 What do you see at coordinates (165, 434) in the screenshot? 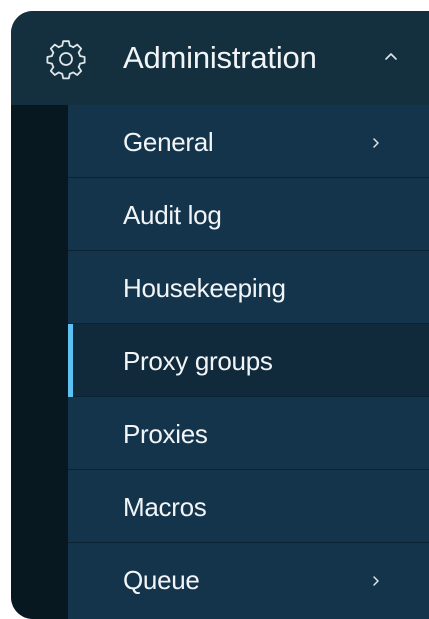
I see `menu-item-label: Proxies` at bounding box center [165, 434].